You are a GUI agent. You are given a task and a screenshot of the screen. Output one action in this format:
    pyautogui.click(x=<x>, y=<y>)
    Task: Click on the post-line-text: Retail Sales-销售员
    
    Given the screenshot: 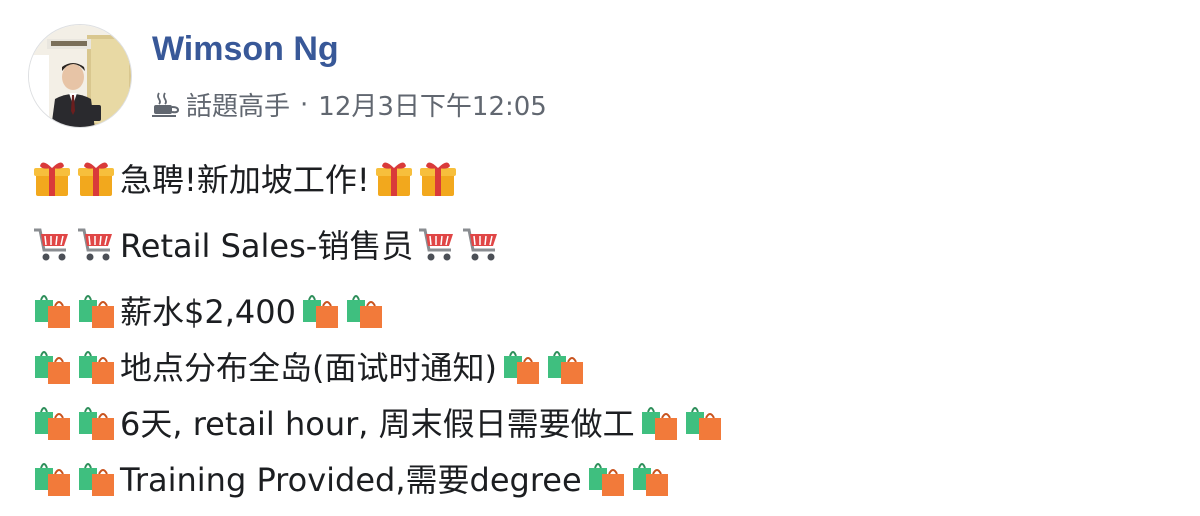 What is the action you would take?
    pyautogui.click(x=267, y=246)
    